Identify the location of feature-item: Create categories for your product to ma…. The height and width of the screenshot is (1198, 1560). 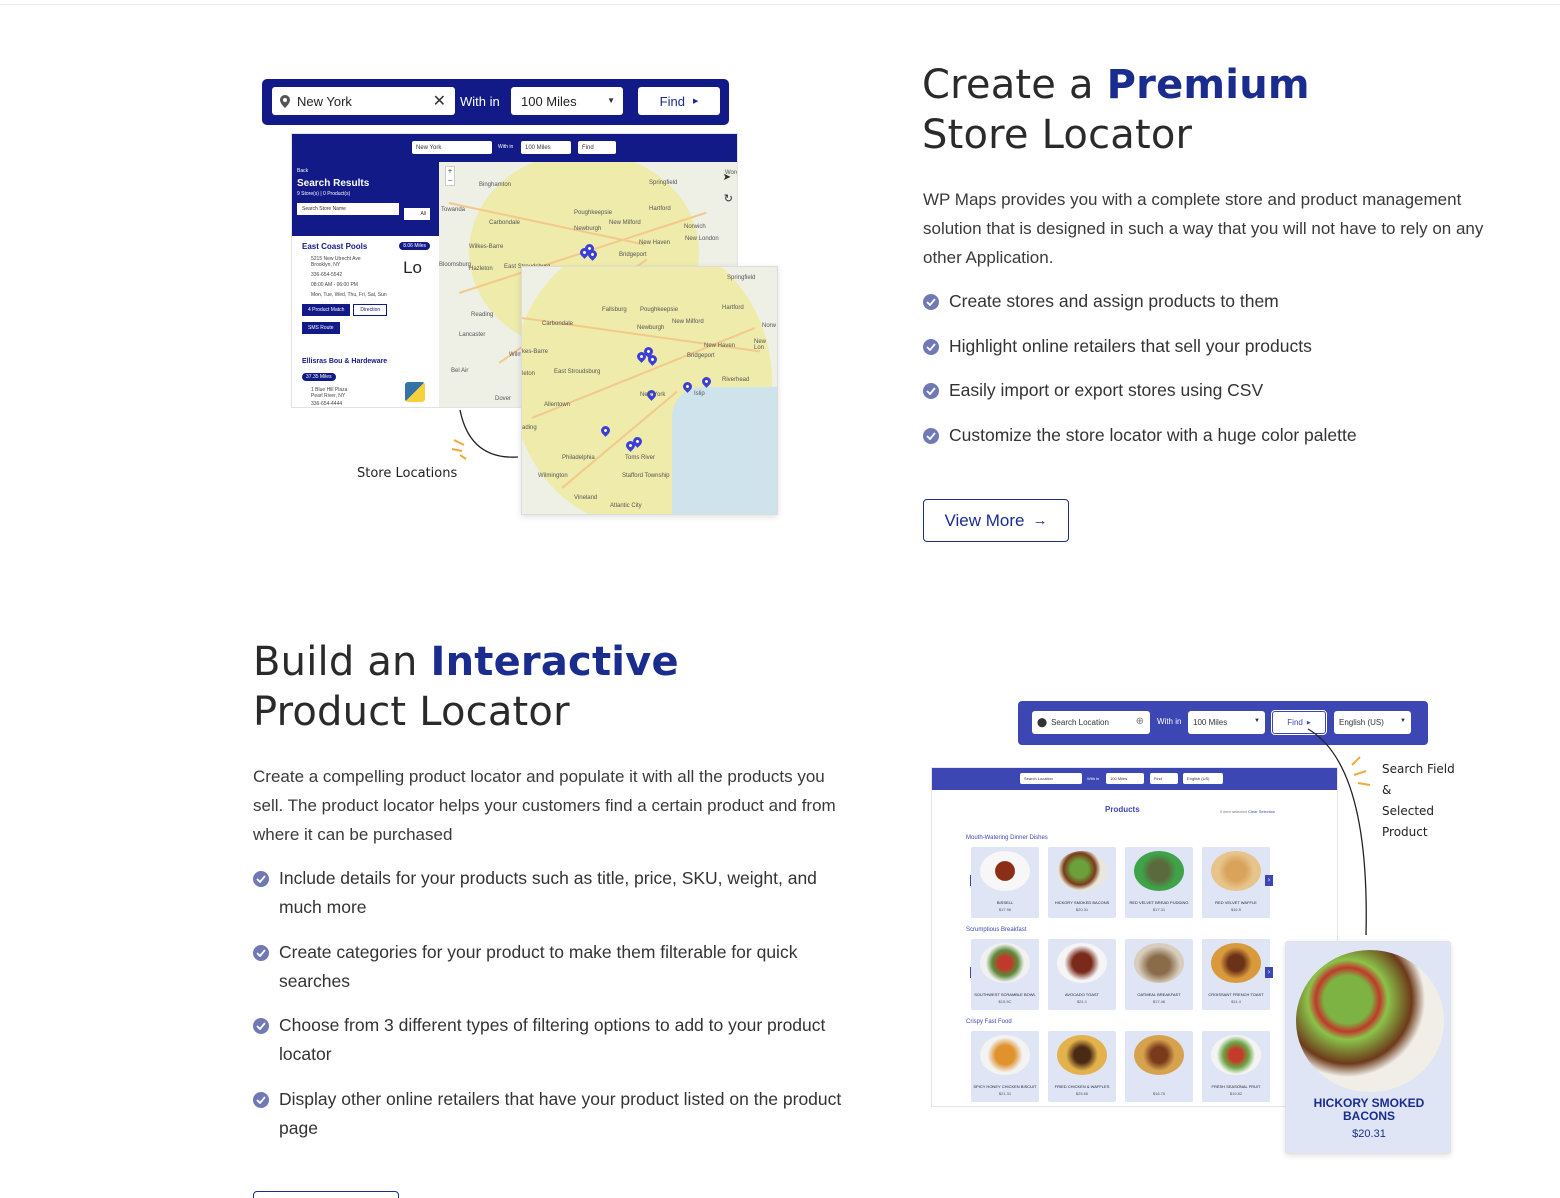
(553, 967).